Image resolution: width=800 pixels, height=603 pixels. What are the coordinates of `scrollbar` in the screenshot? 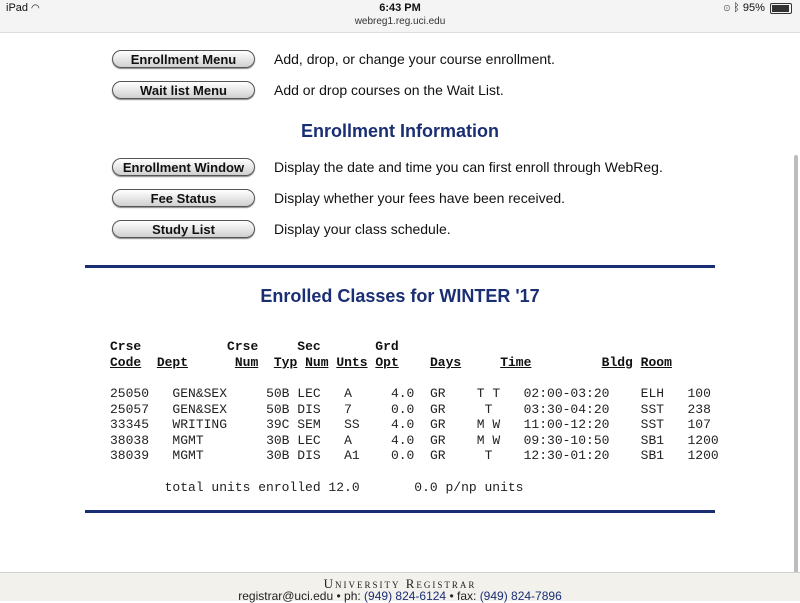 It's located at (796, 365).